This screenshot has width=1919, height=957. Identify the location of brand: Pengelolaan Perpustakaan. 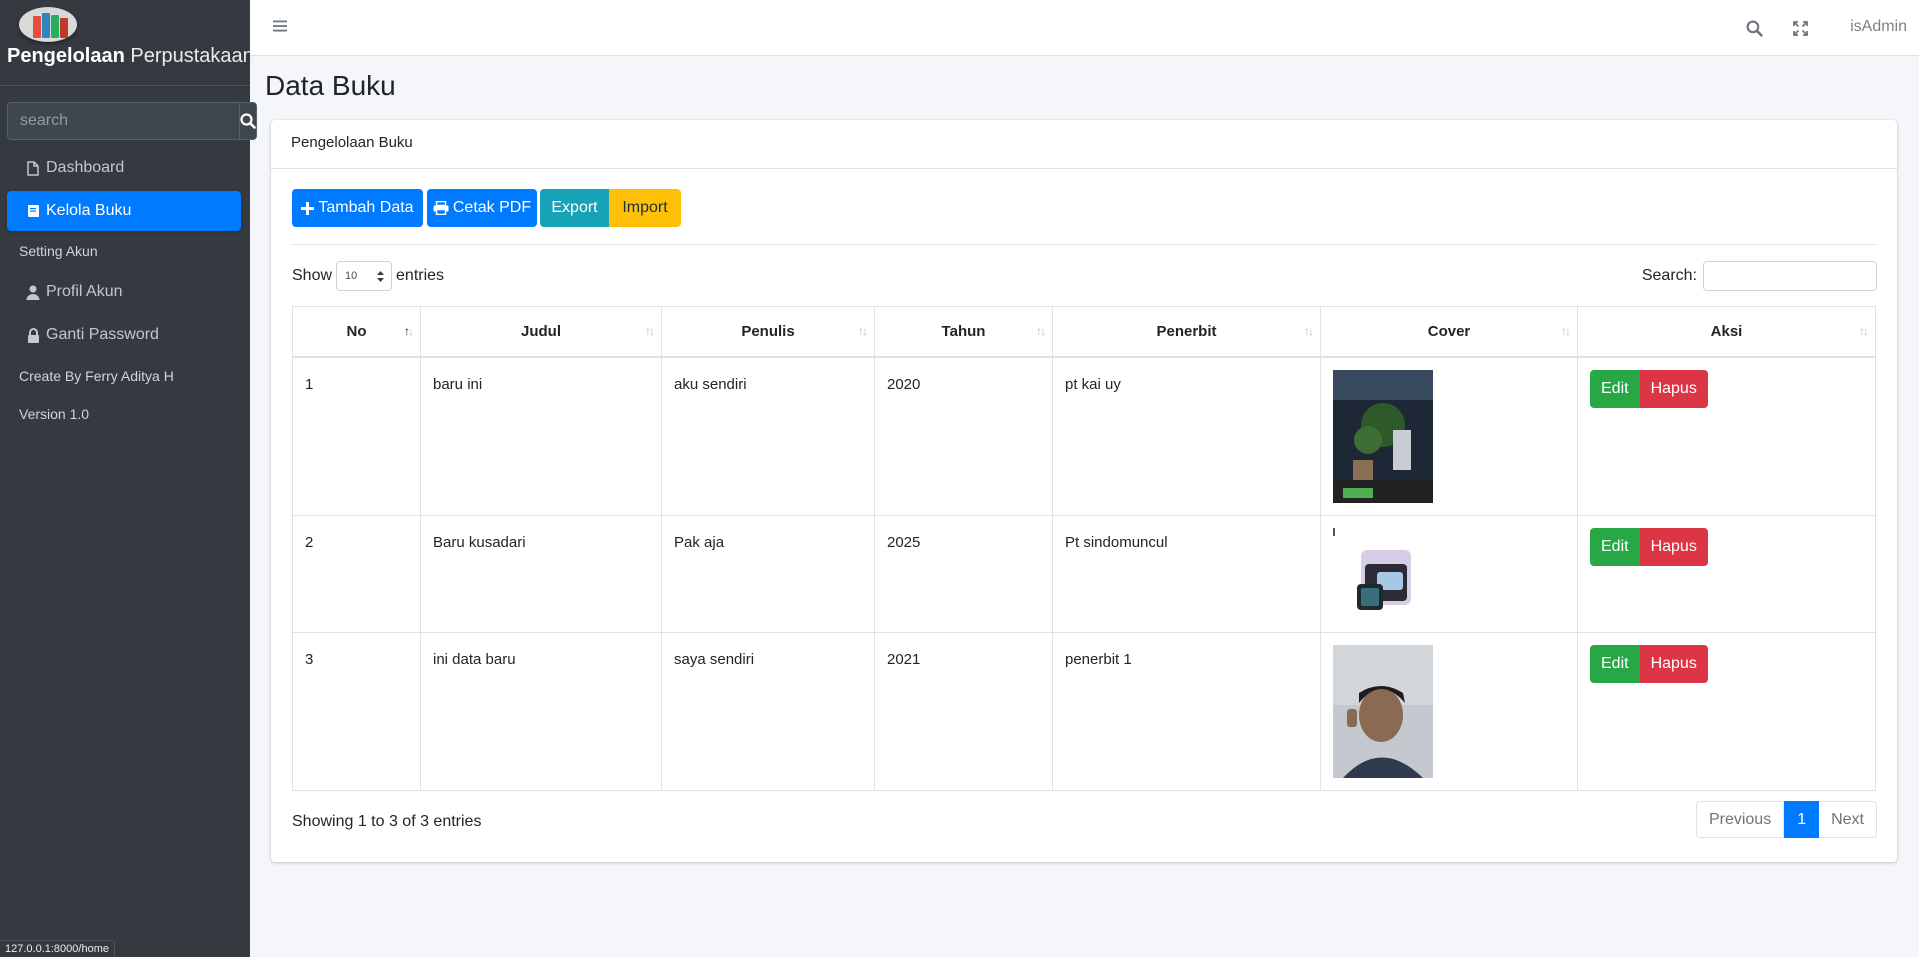
(127, 43).